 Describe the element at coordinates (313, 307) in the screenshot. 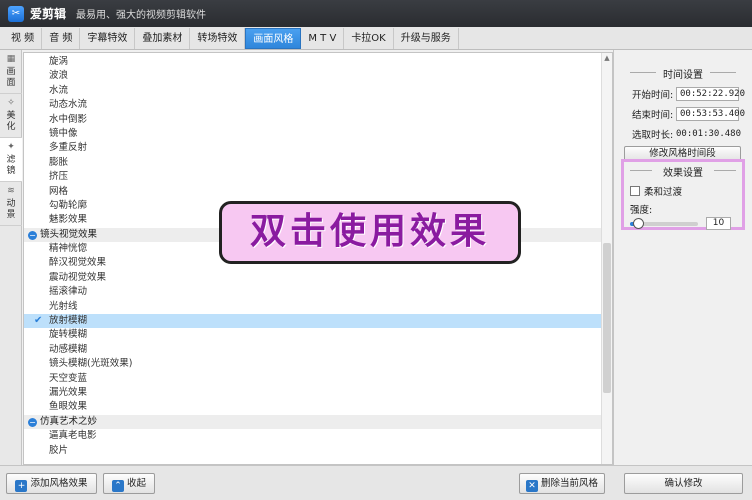

I see `list-item: 光射线` at that location.